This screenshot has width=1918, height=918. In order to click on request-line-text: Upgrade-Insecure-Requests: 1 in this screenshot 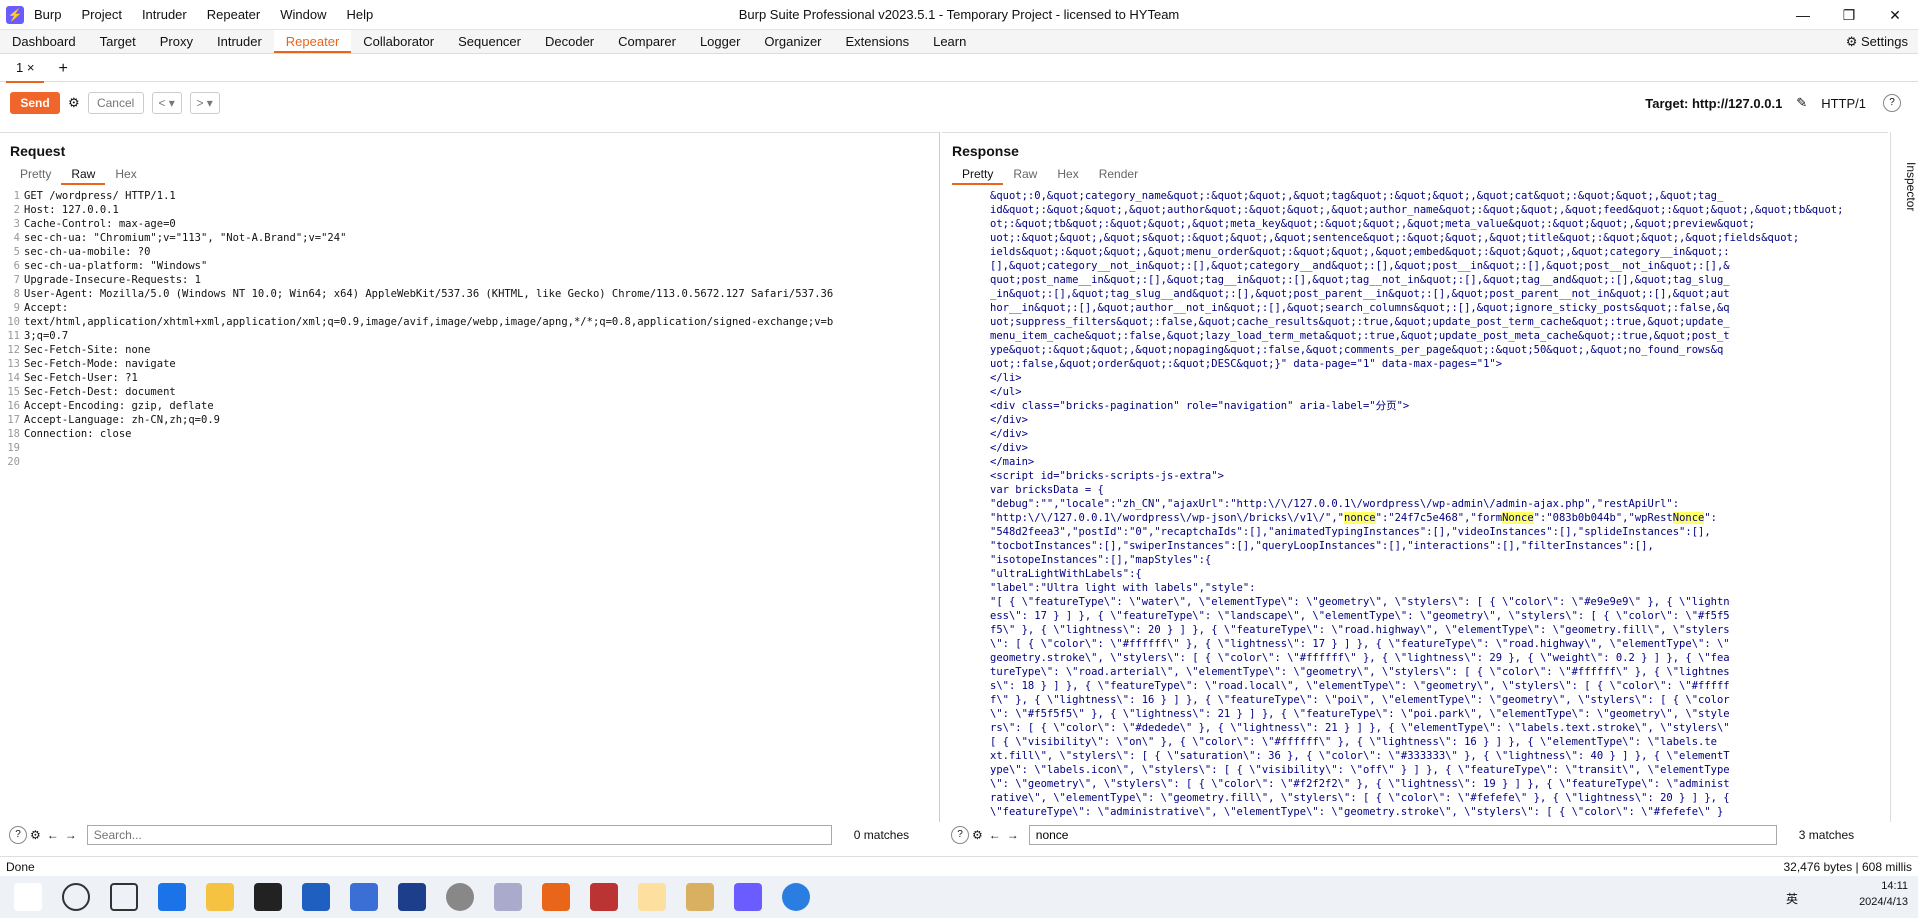, I will do `click(113, 280)`.